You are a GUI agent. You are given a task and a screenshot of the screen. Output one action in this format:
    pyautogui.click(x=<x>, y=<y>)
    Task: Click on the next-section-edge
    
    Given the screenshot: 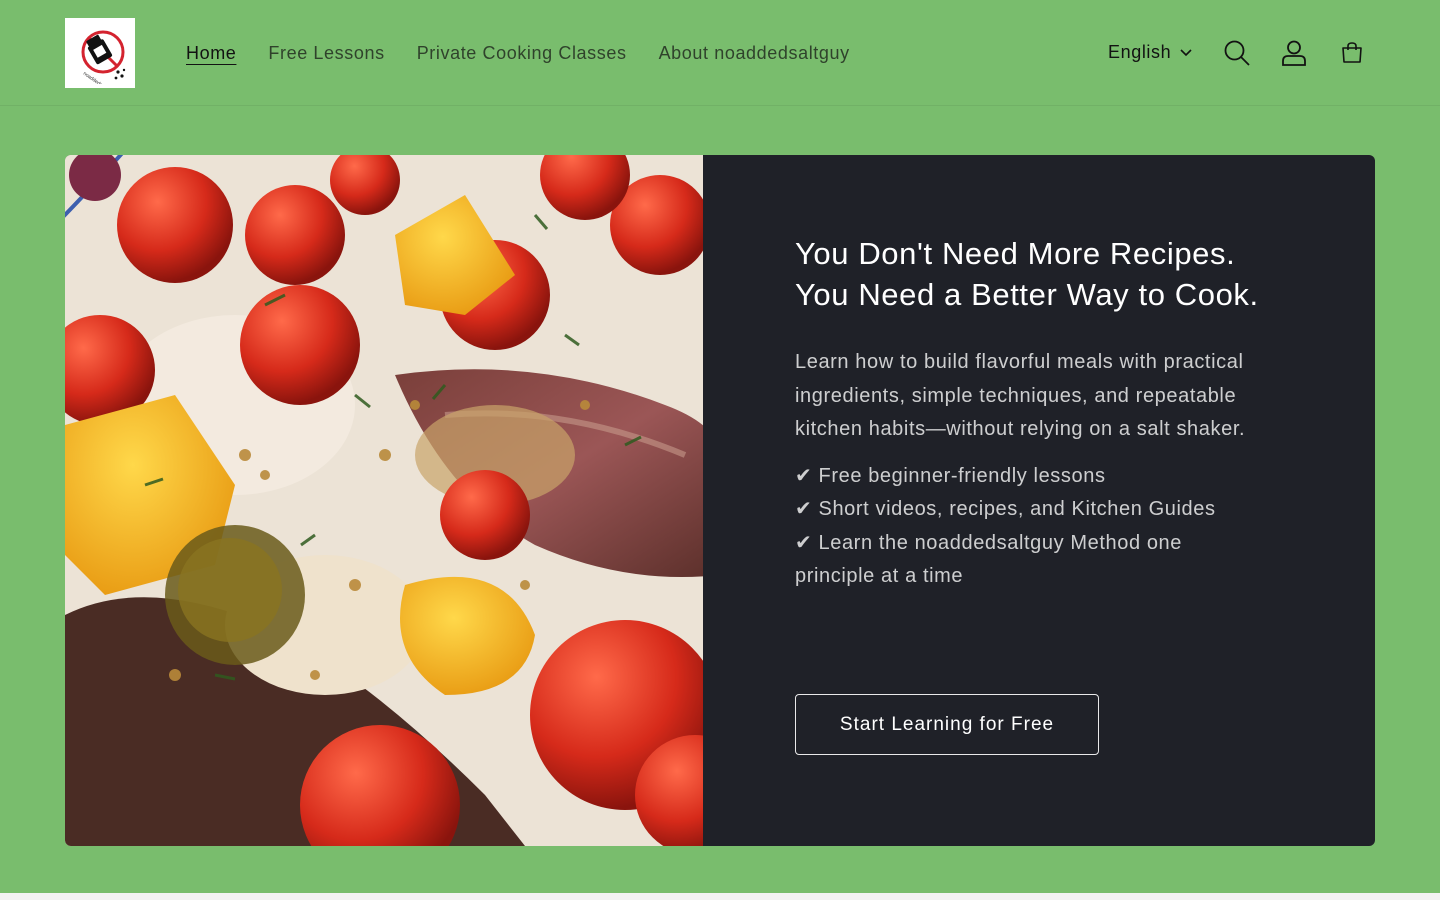 What is the action you would take?
    pyautogui.click(x=720, y=896)
    